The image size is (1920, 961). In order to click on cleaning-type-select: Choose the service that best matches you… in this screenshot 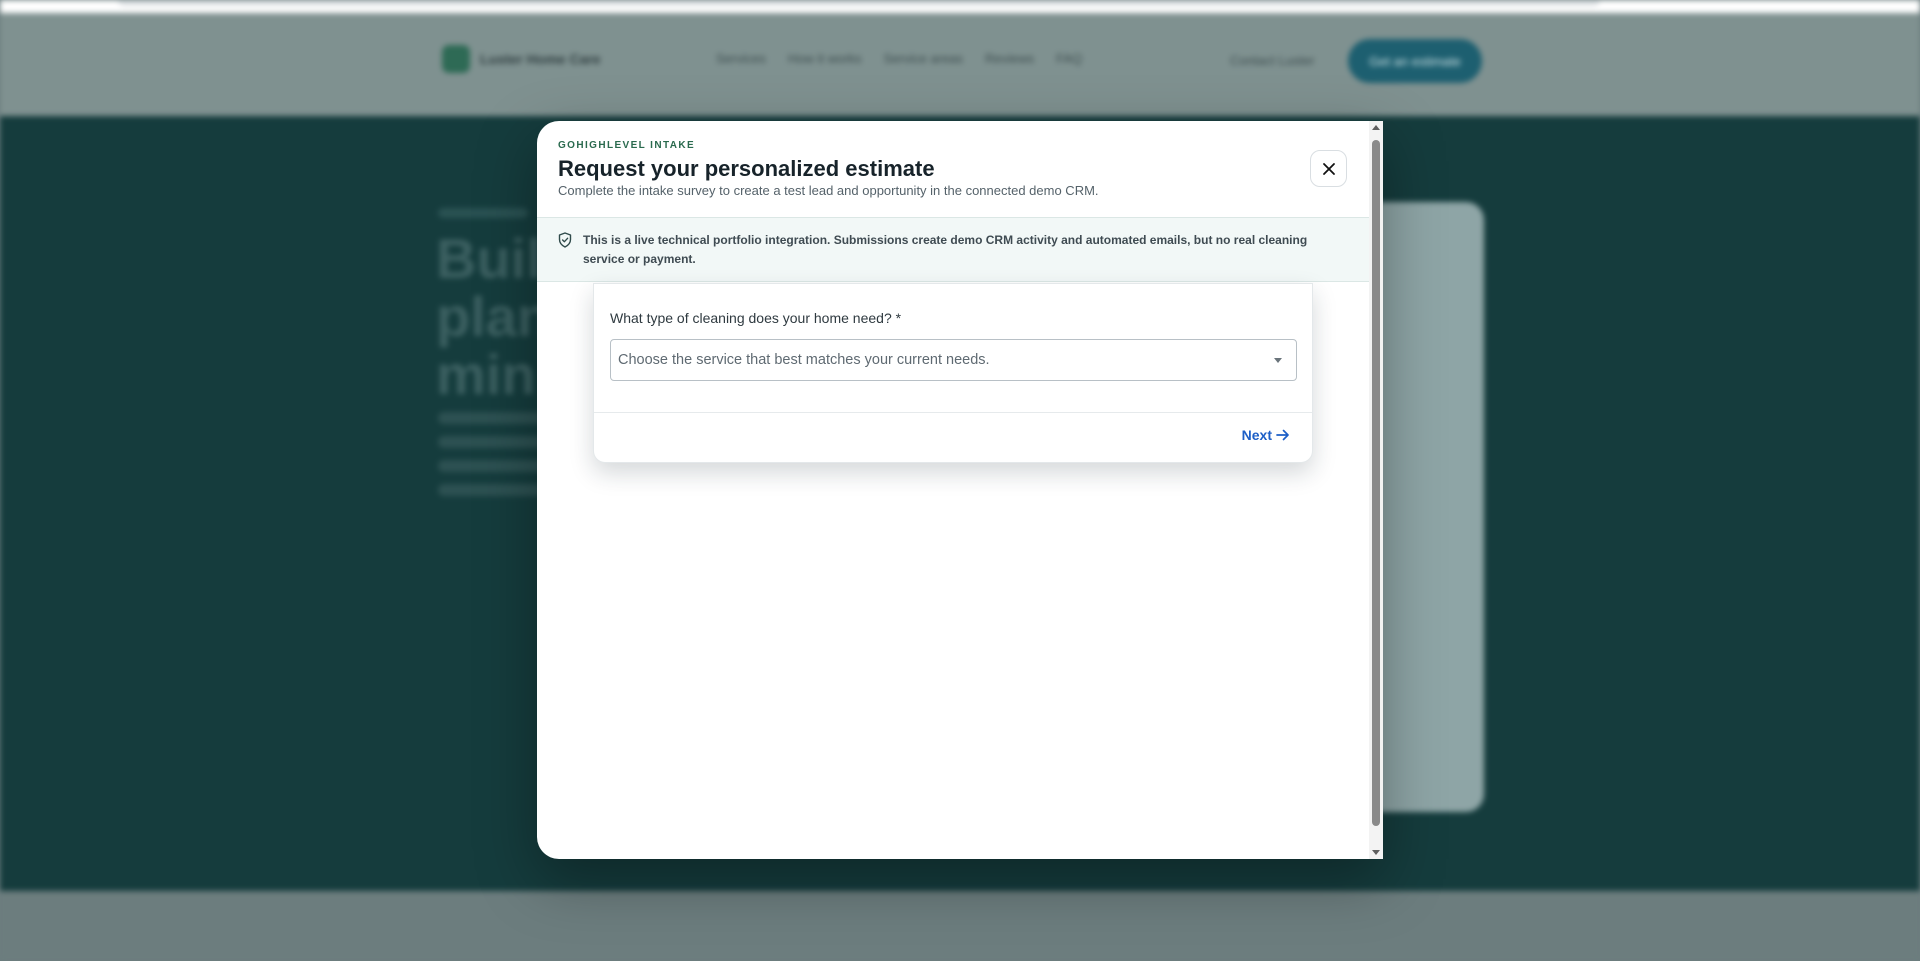, I will do `click(953, 360)`.